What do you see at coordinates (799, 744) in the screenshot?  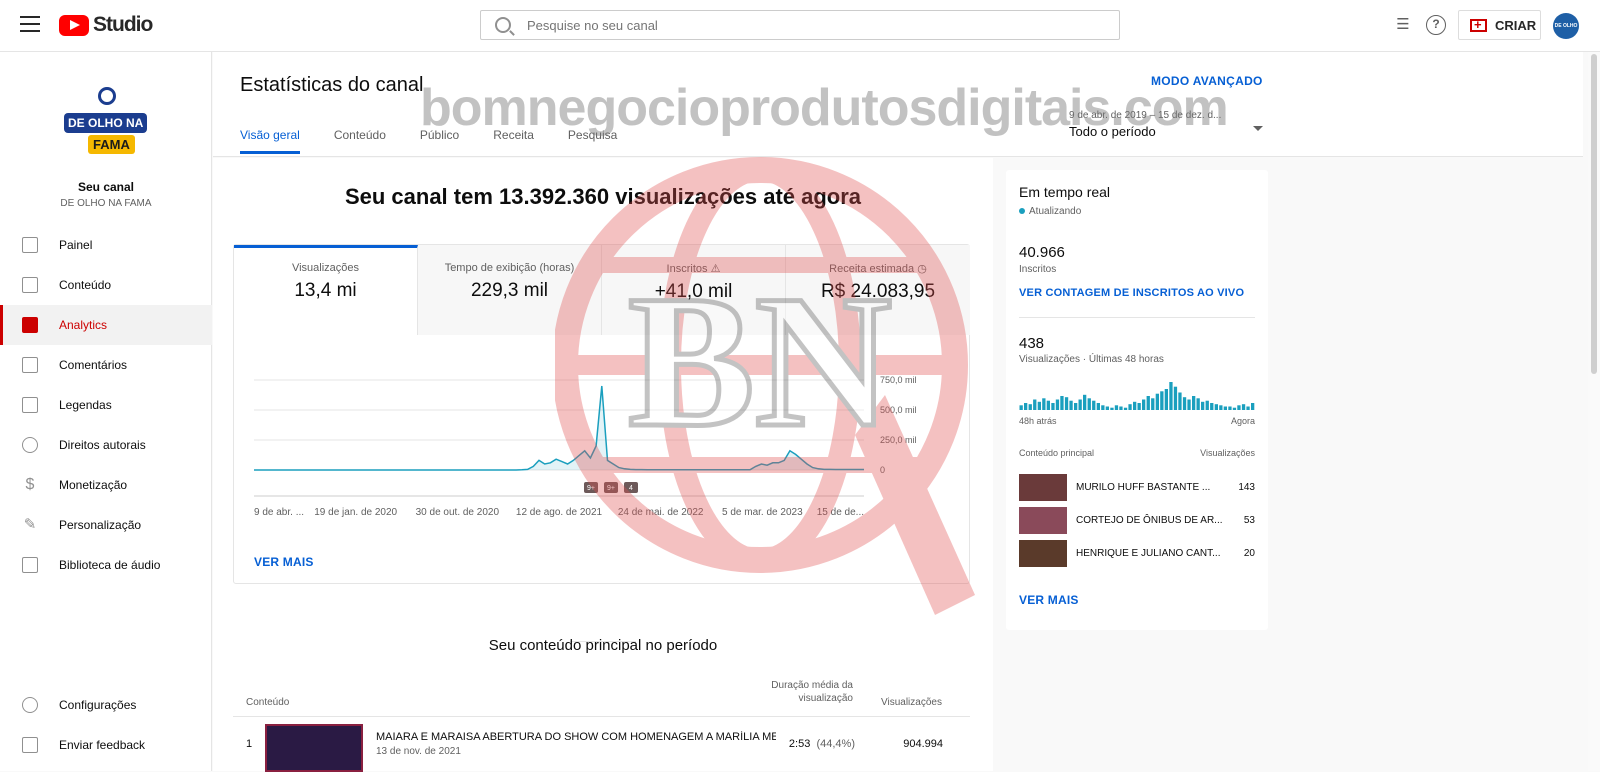 I see `avg-duration-value: 2:53` at bounding box center [799, 744].